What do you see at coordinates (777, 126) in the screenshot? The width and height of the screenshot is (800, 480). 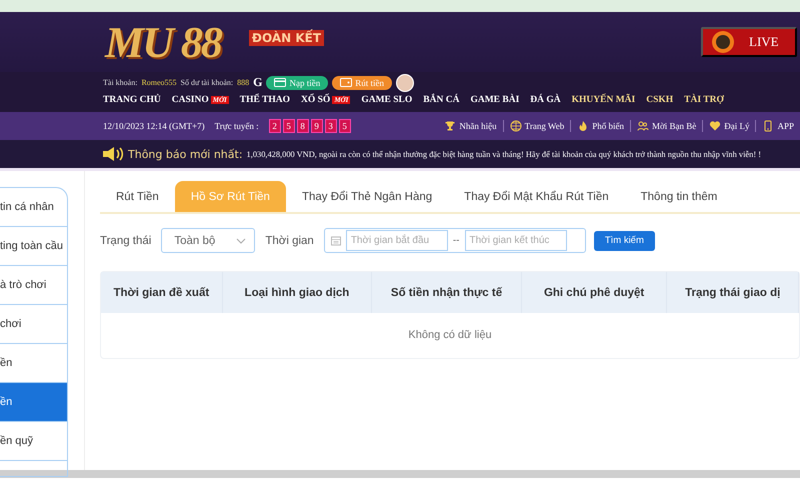 I see `top-link: APP` at bounding box center [777, 126].